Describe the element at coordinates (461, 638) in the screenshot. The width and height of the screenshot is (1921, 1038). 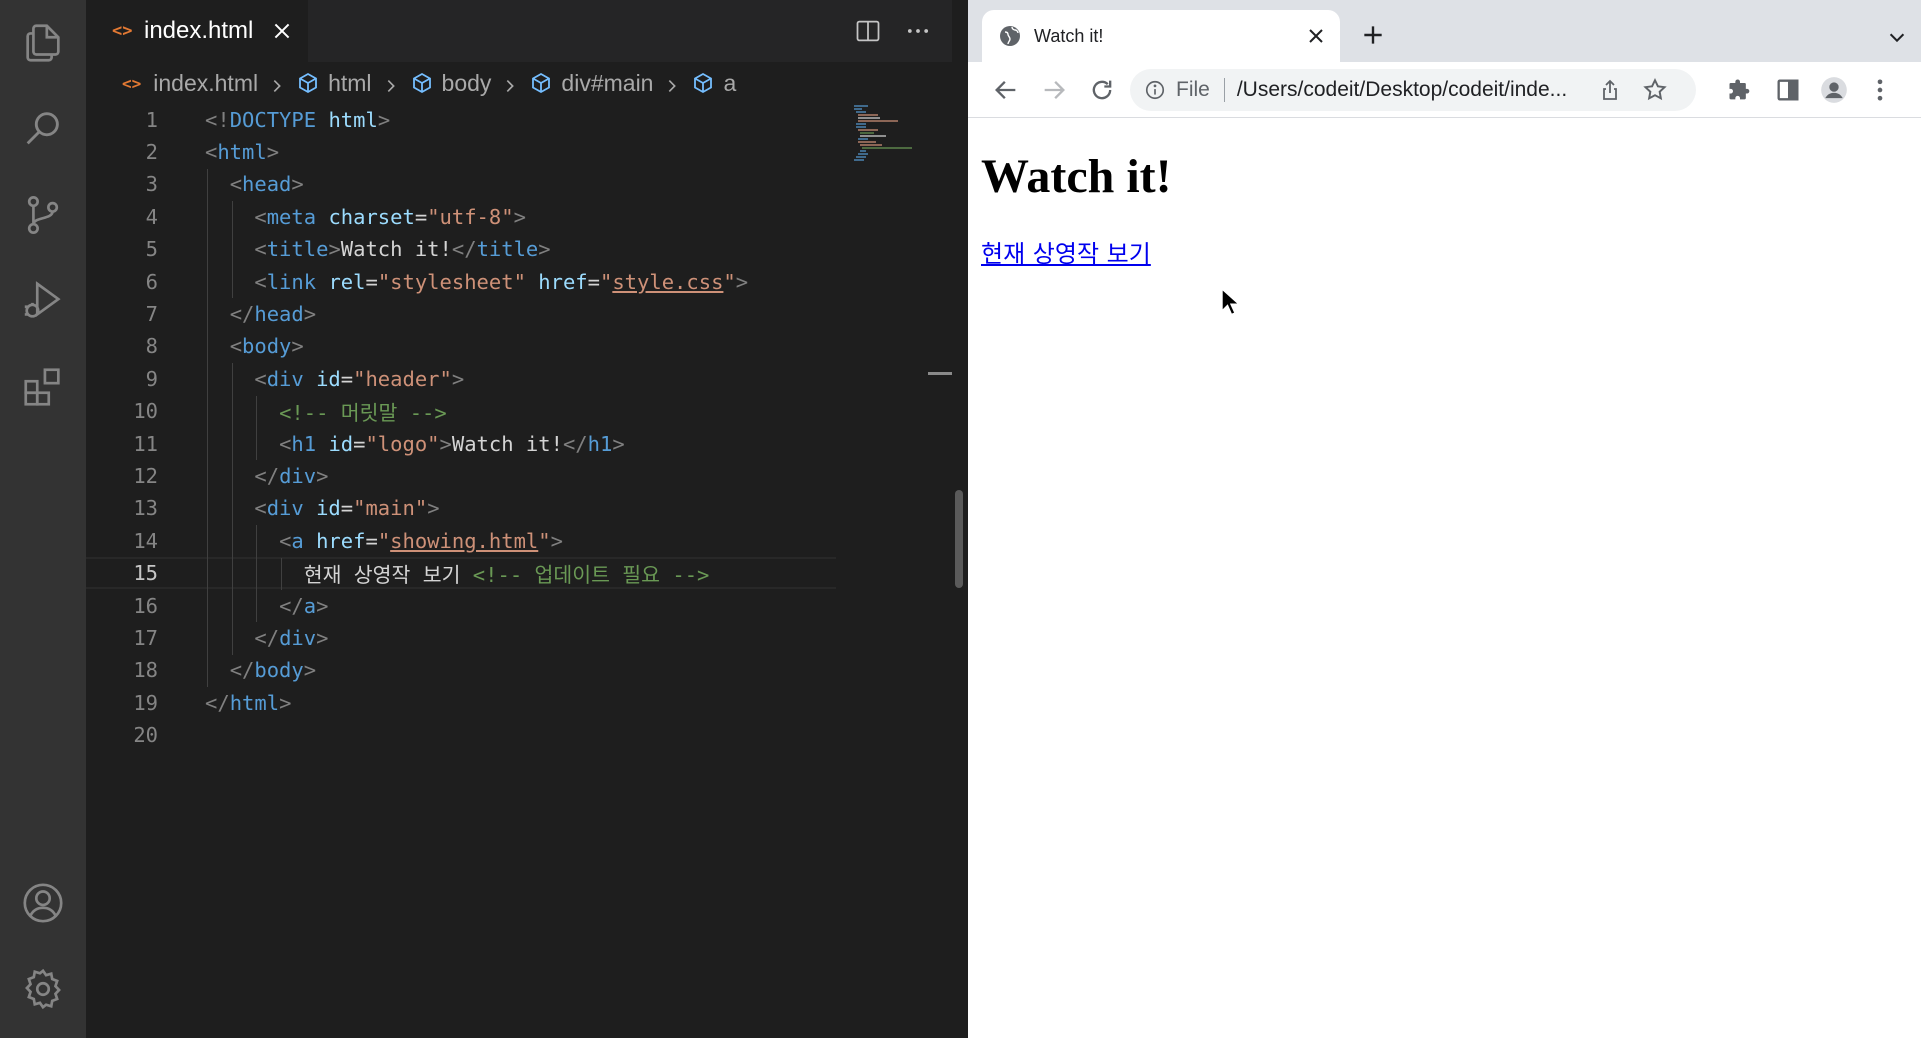
I see `code-line: 17 </div>` at that location.